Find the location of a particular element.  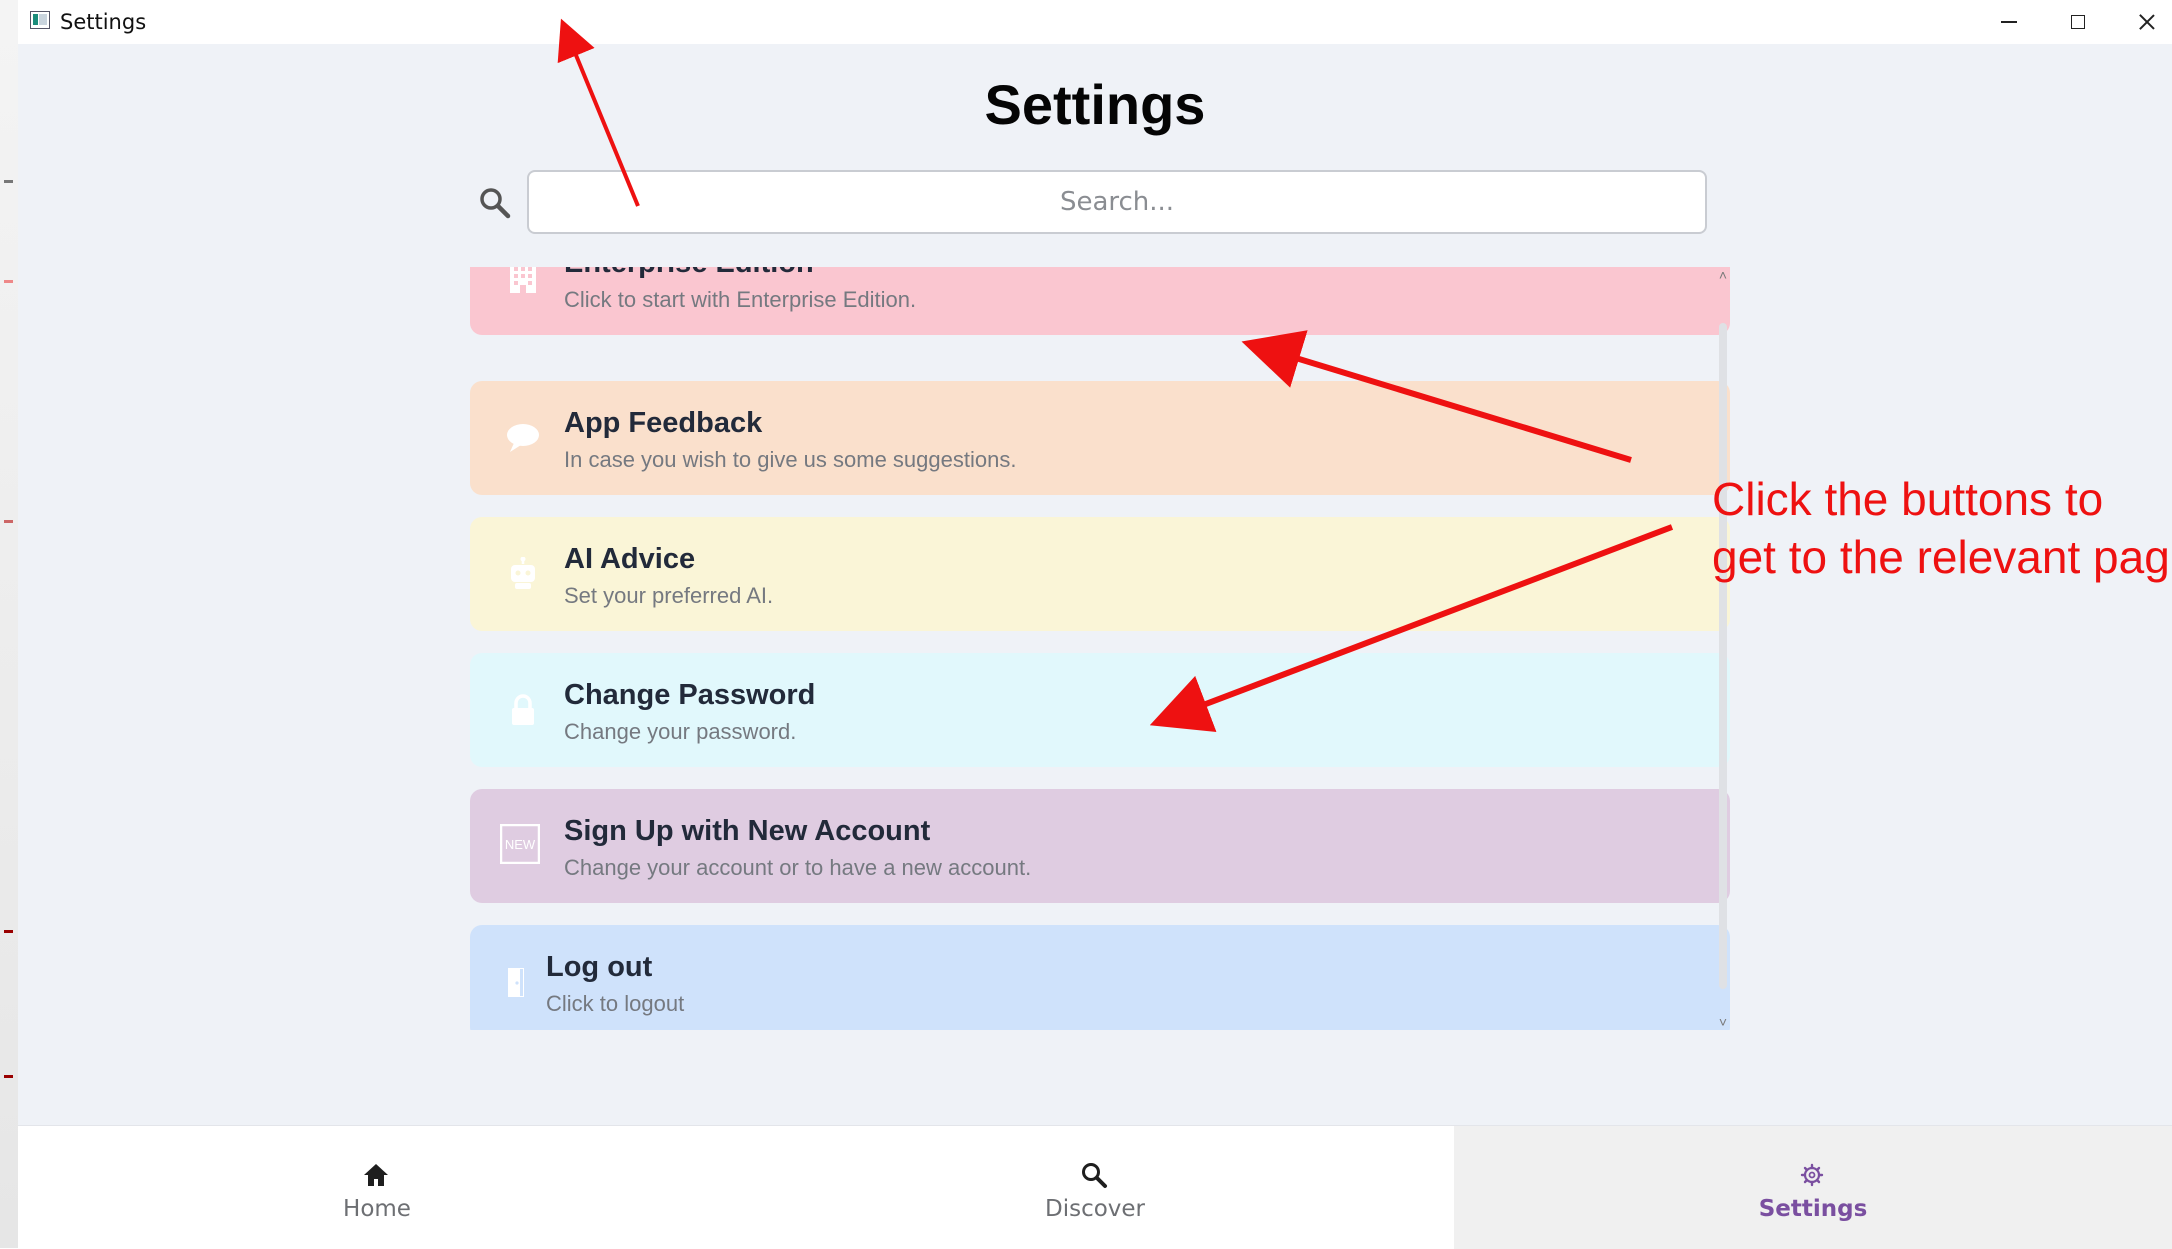

gear-icon is located at coordinates (1812, 1175).